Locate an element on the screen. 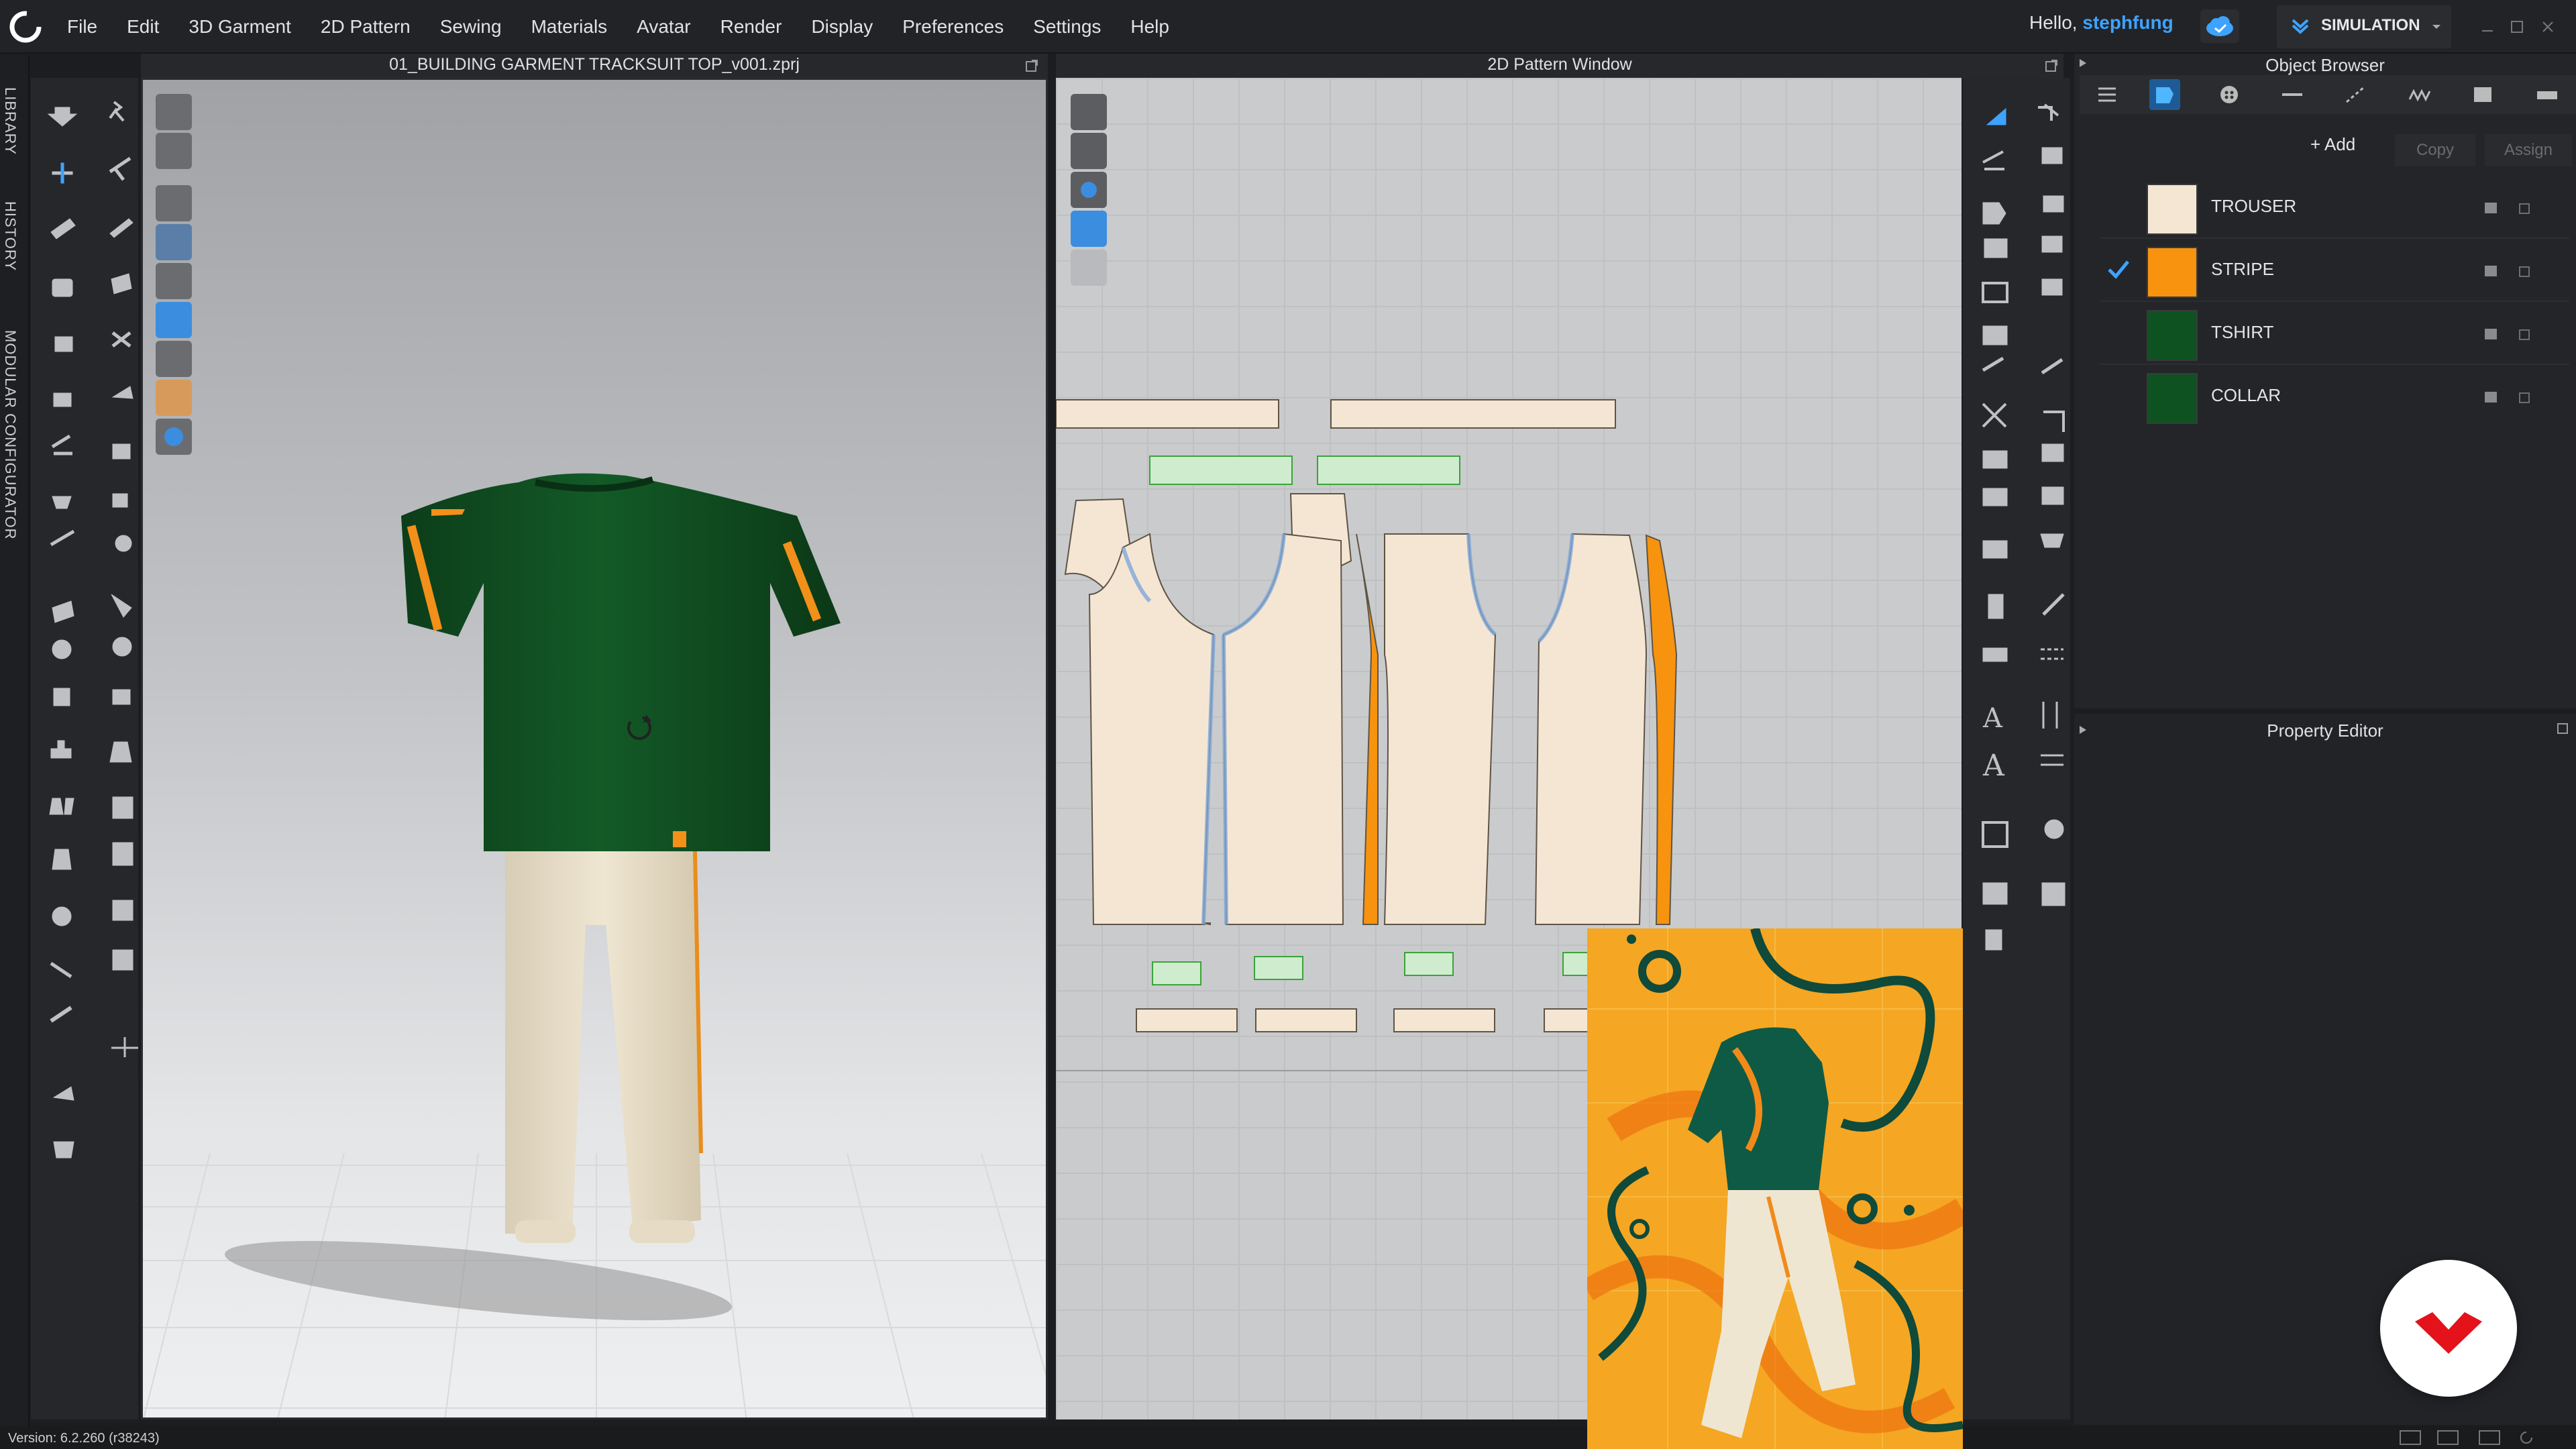 This screenshot has height=1449, width=2576. minimize-icon is located at coordinates (2487, 26).